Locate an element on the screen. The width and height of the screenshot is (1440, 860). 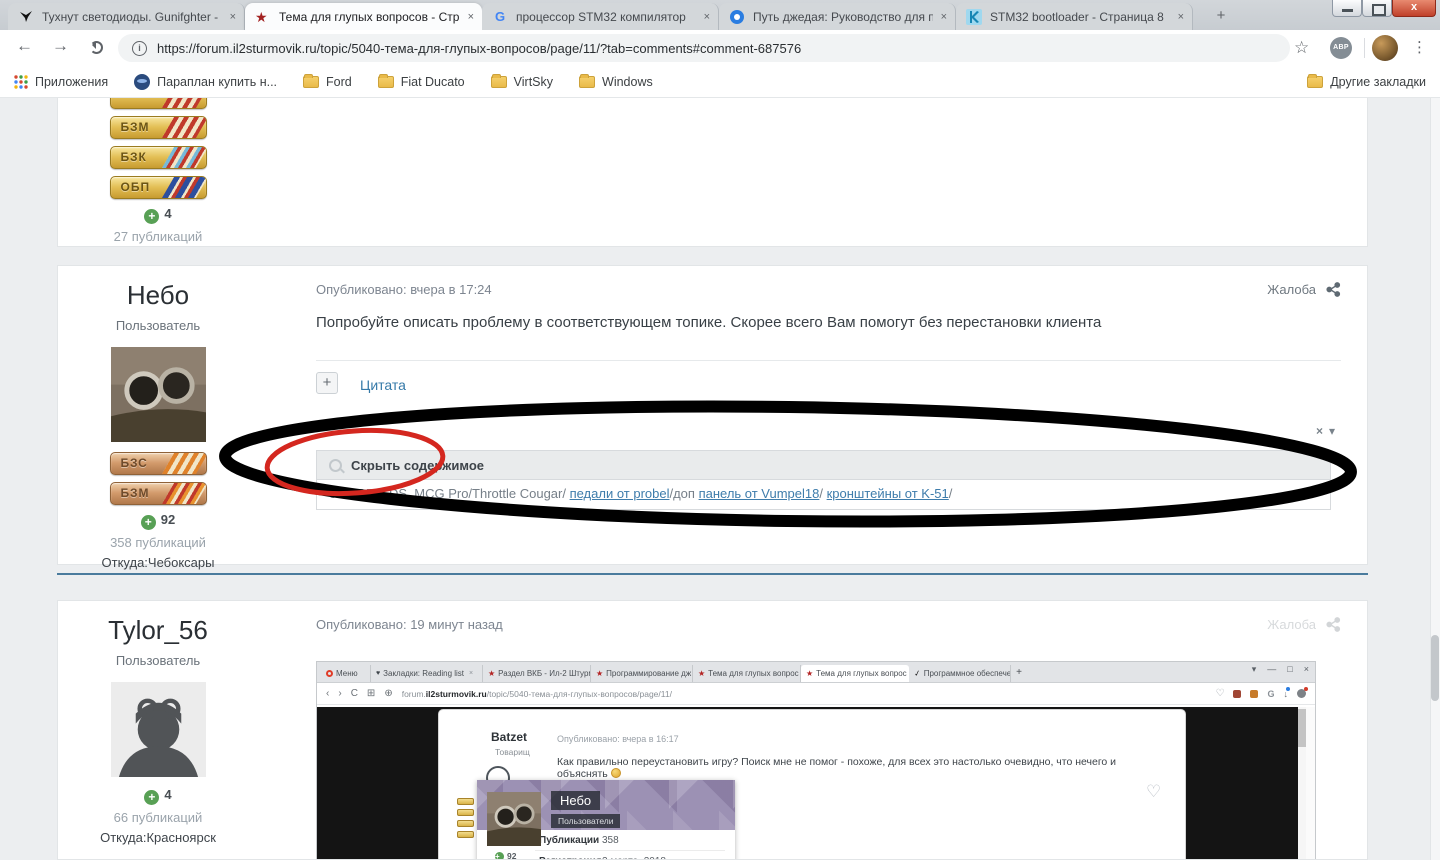
browser-tab-4: Путь джедая: Руководство для п × is located at coordinates (837, 16).